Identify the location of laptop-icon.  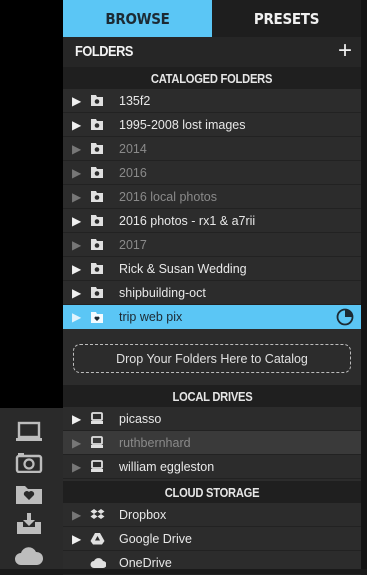
(29, 432).